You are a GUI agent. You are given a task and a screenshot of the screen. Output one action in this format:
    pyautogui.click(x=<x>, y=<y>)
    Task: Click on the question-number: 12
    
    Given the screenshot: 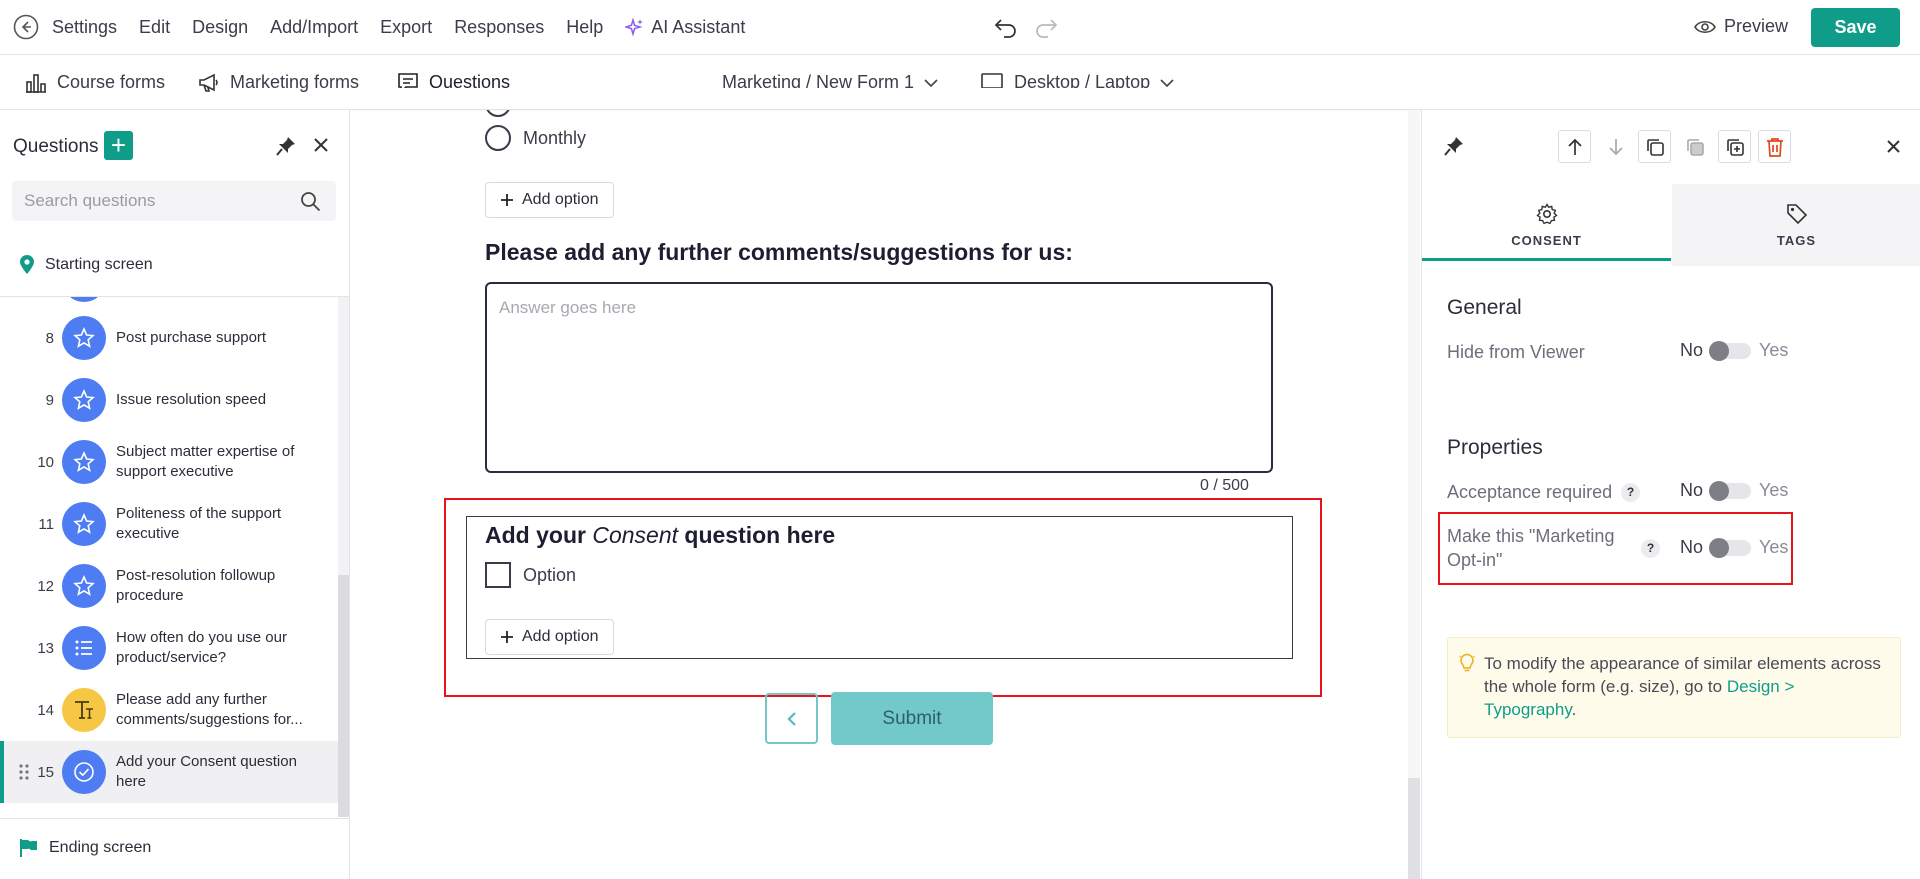 What is the action you would take?
    pyautogui.click(x=45, y=586)
    